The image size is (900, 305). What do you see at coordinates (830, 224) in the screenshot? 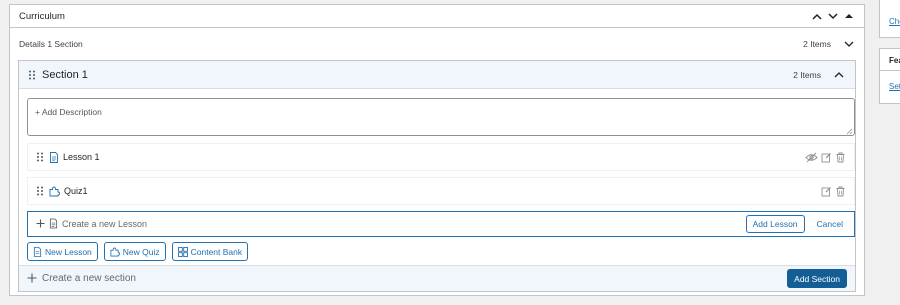
I see `cancel-button: Cancel` at bounding box center [830, 224].